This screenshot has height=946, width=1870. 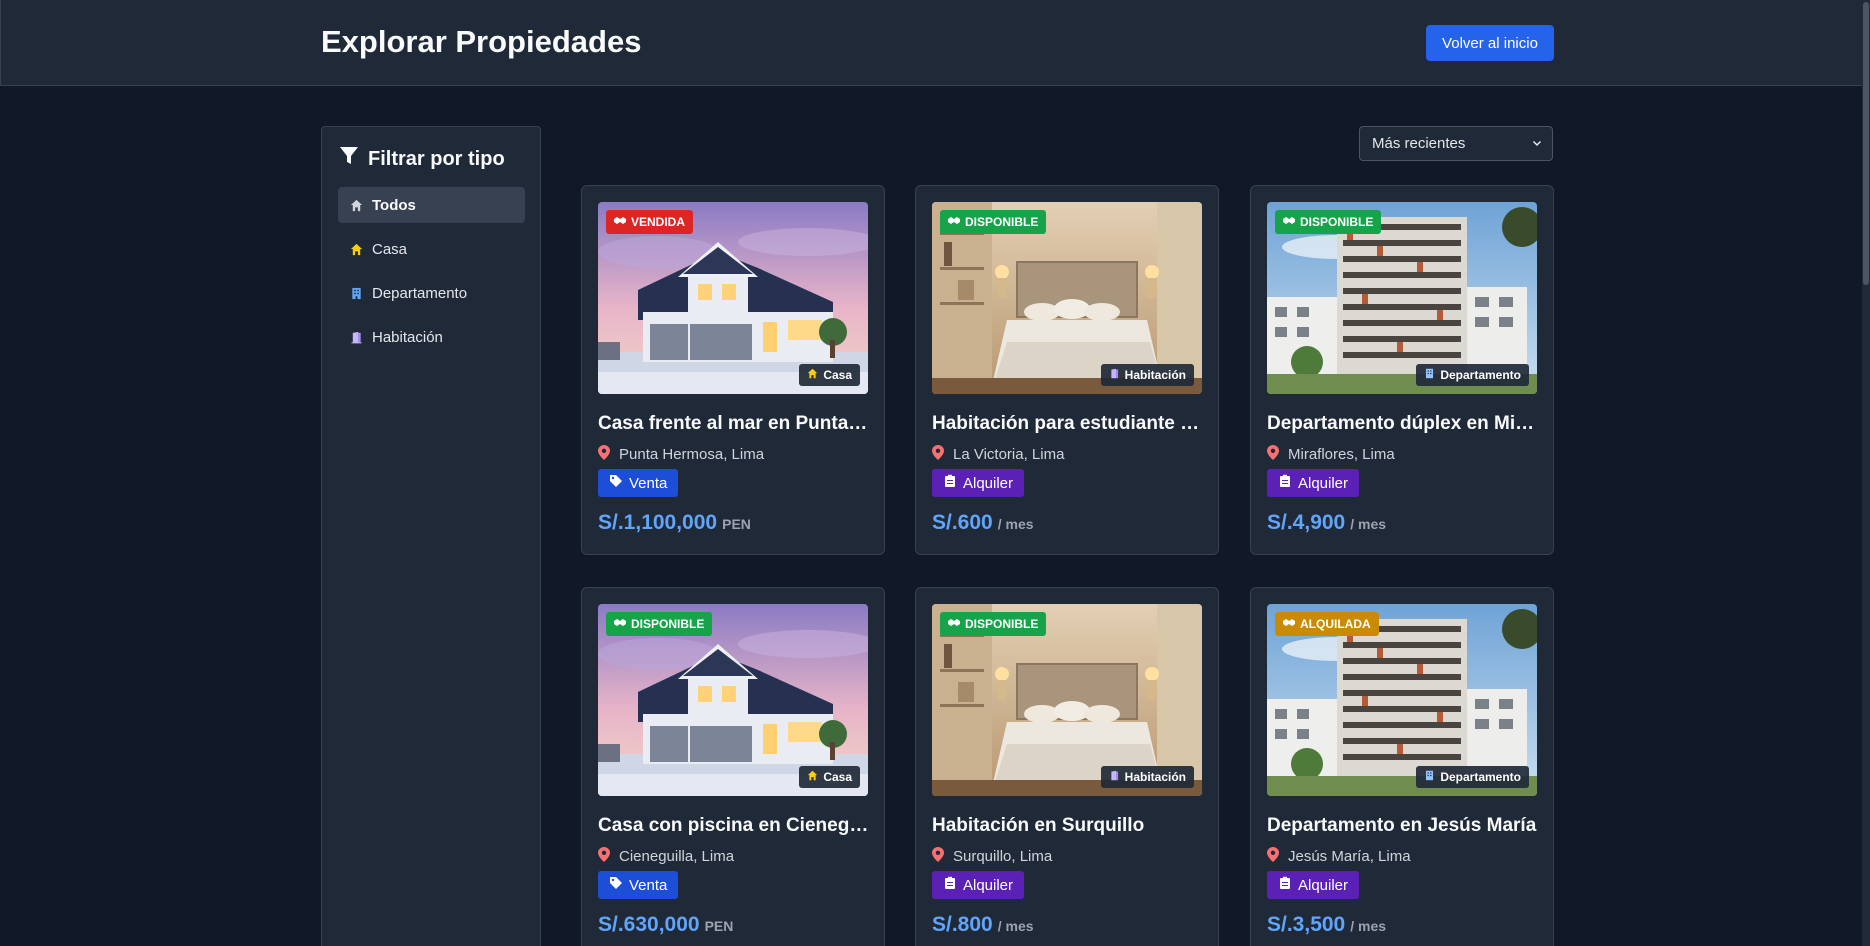 I want to click on filter-item-casa: Casa, so click(x=431, y=249).